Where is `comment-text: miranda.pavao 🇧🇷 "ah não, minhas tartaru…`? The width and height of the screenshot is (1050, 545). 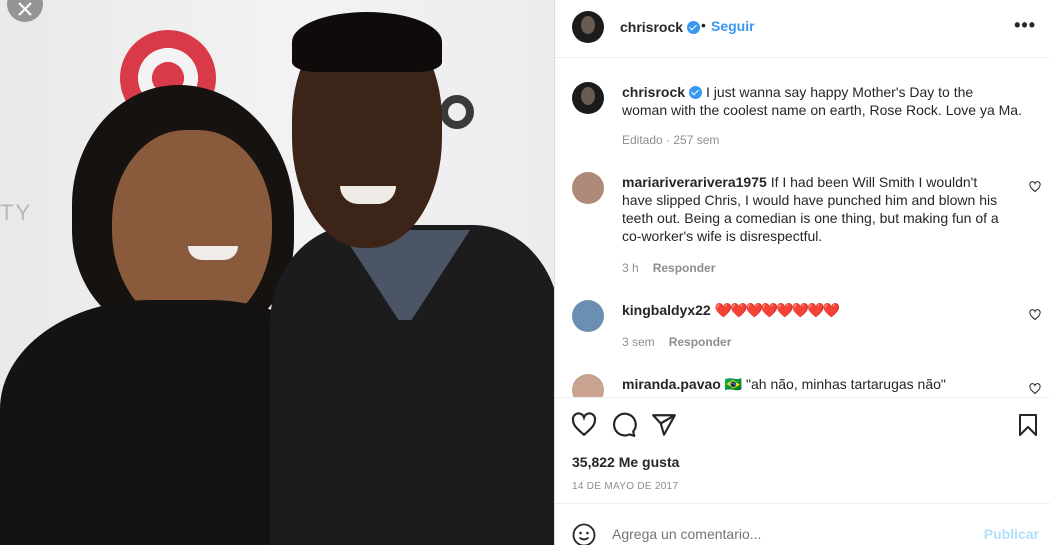 comment-text: miranda.pavao 🇧🇷 "ah não, minhas tartaru… is located at coordinates (822, 384).